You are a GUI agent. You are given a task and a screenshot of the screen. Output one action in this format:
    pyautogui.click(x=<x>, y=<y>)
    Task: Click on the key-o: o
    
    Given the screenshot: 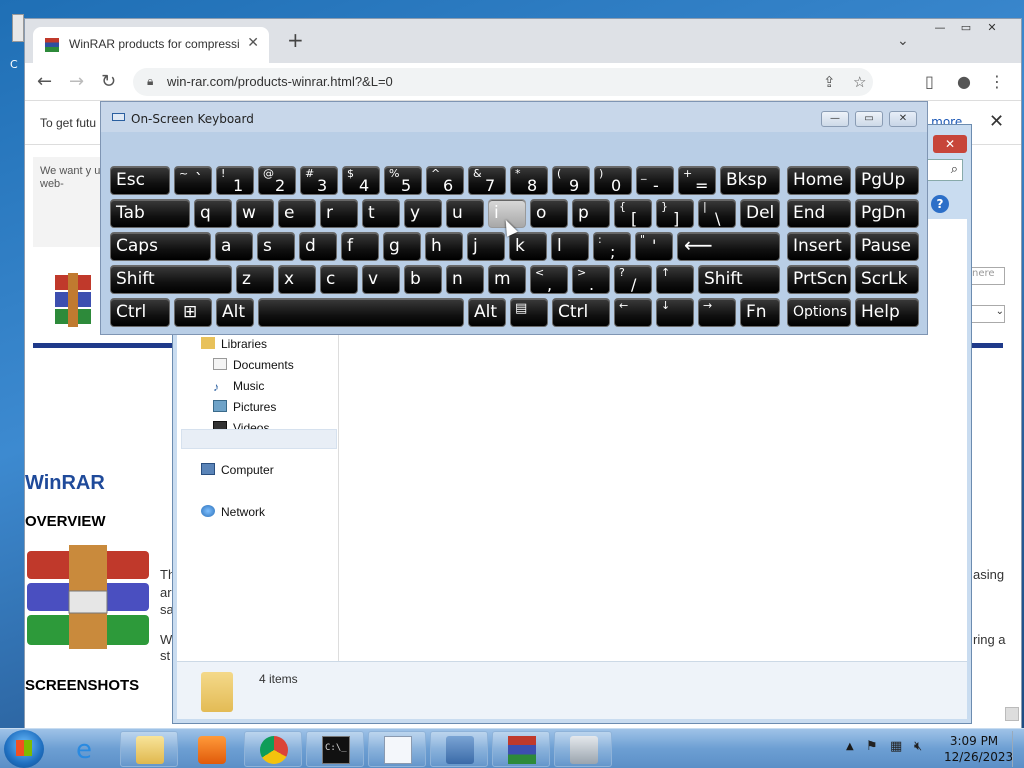 What is the action you would take?
    pyautogui.click(x=549, y=213)
    